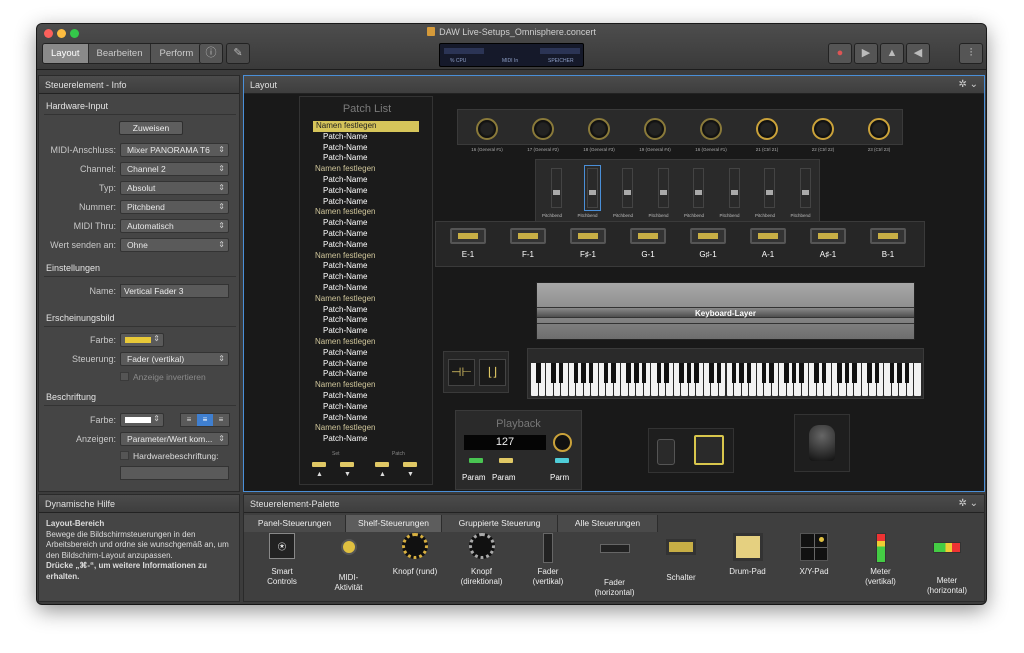  What do you see at coordinates (142, 340) in the screenshot?
I see `color-picker: ⇕` at bounding box center [142, 340].